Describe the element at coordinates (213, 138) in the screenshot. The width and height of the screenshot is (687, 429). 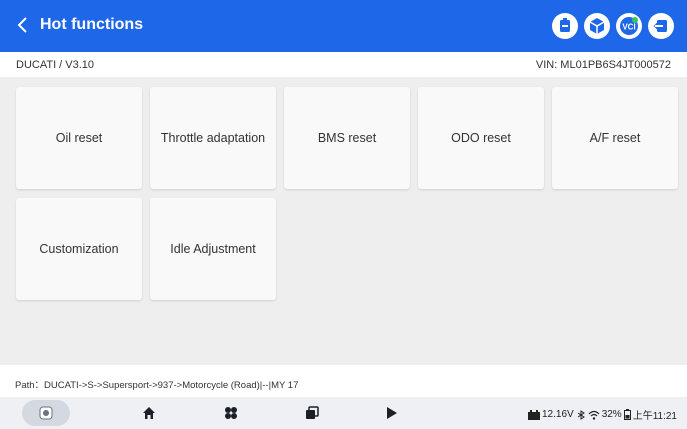
I see `throttle-adaptation-button: Throttle adaptation` at that location.